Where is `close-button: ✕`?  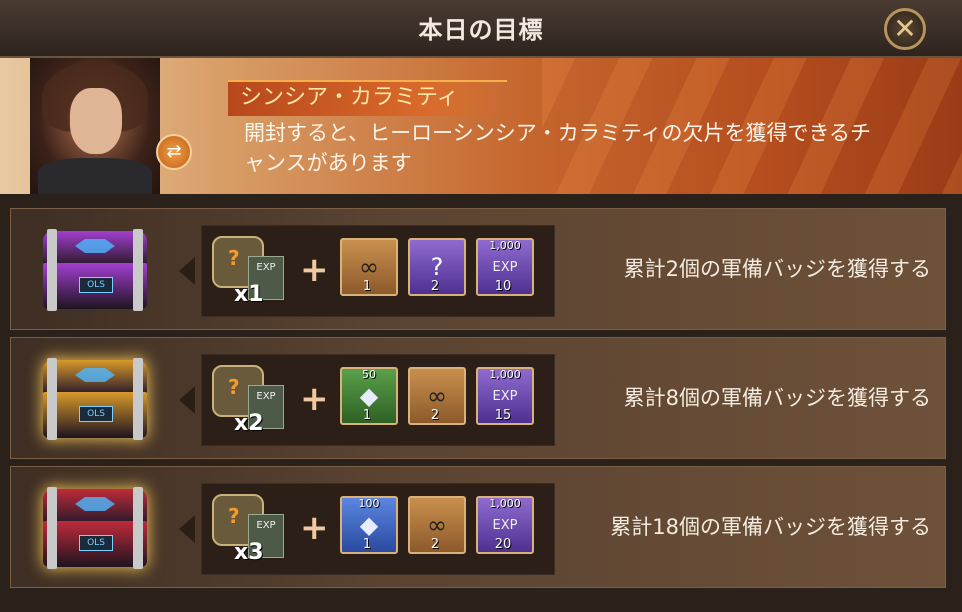
close-button: ✕ is located at coordinates (905, 29).